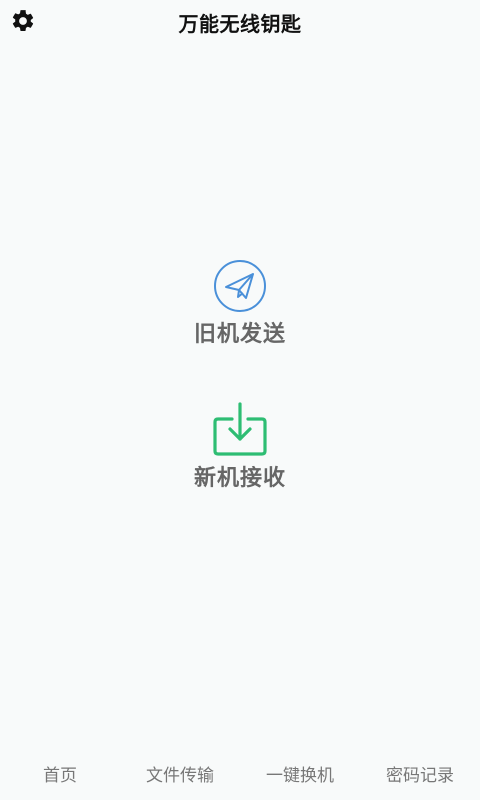  What do you see at coordinates (180, 781) in the screenshot?
I see `nav-item-file-transfer: 文件传输` at bounding box center [180, 781].